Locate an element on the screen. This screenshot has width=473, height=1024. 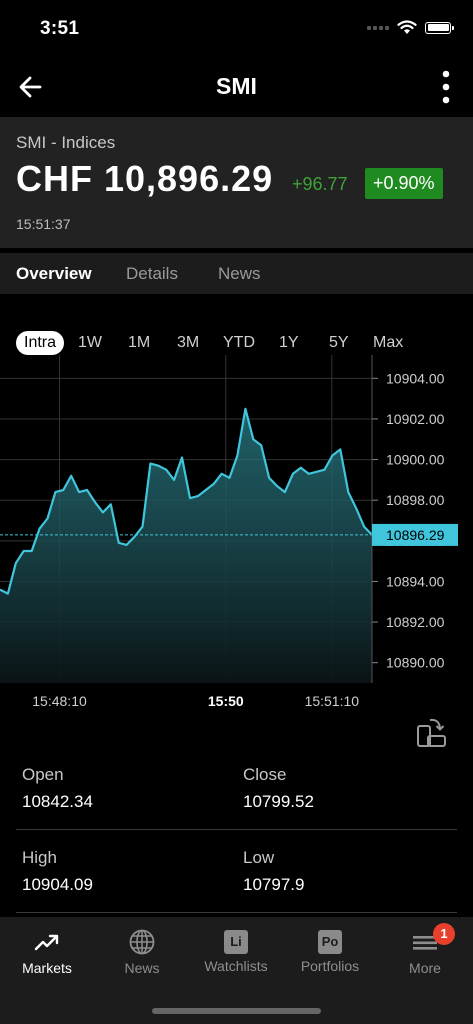
current-price-label: 10896.29 is located at coordinates (415, 535).